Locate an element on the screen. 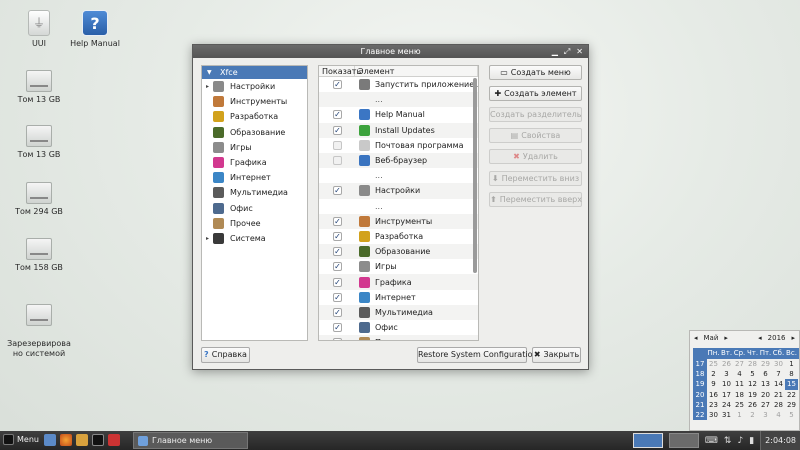 This screenshot has width=800, height=450. calendar-day: 3 is located at coordinates (765, 415).